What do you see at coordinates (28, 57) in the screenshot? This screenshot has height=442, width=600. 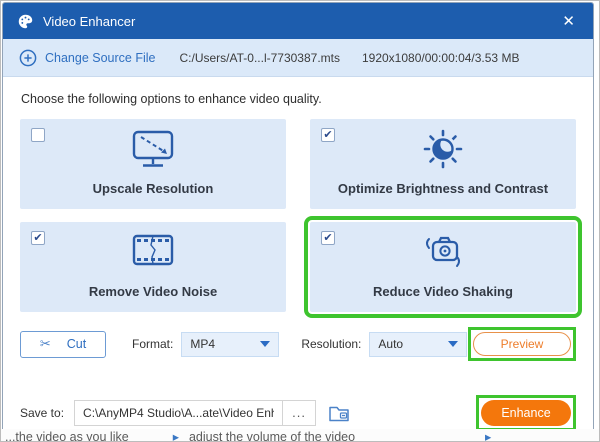 I see `plus-circle-icon` at bounding box center [28, 57].